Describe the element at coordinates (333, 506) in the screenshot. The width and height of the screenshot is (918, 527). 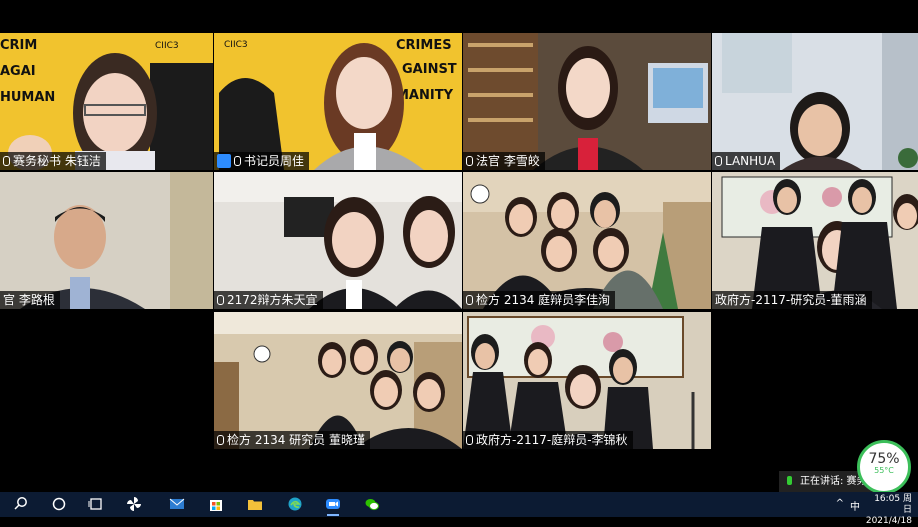
I see `zoom-meetings-icon` at that location.